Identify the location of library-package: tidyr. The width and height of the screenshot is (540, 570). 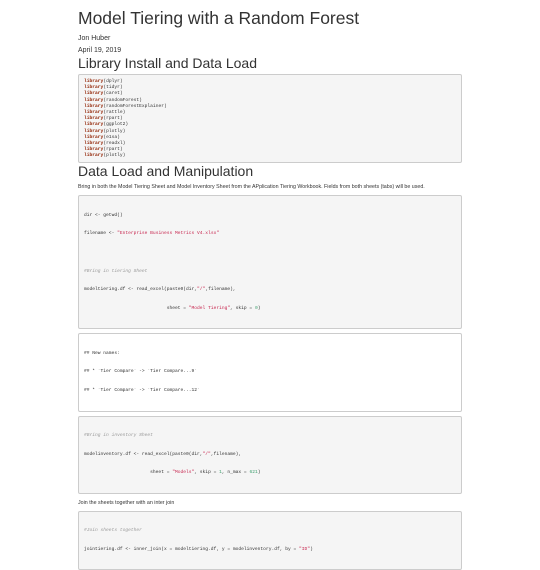
(113, 88).